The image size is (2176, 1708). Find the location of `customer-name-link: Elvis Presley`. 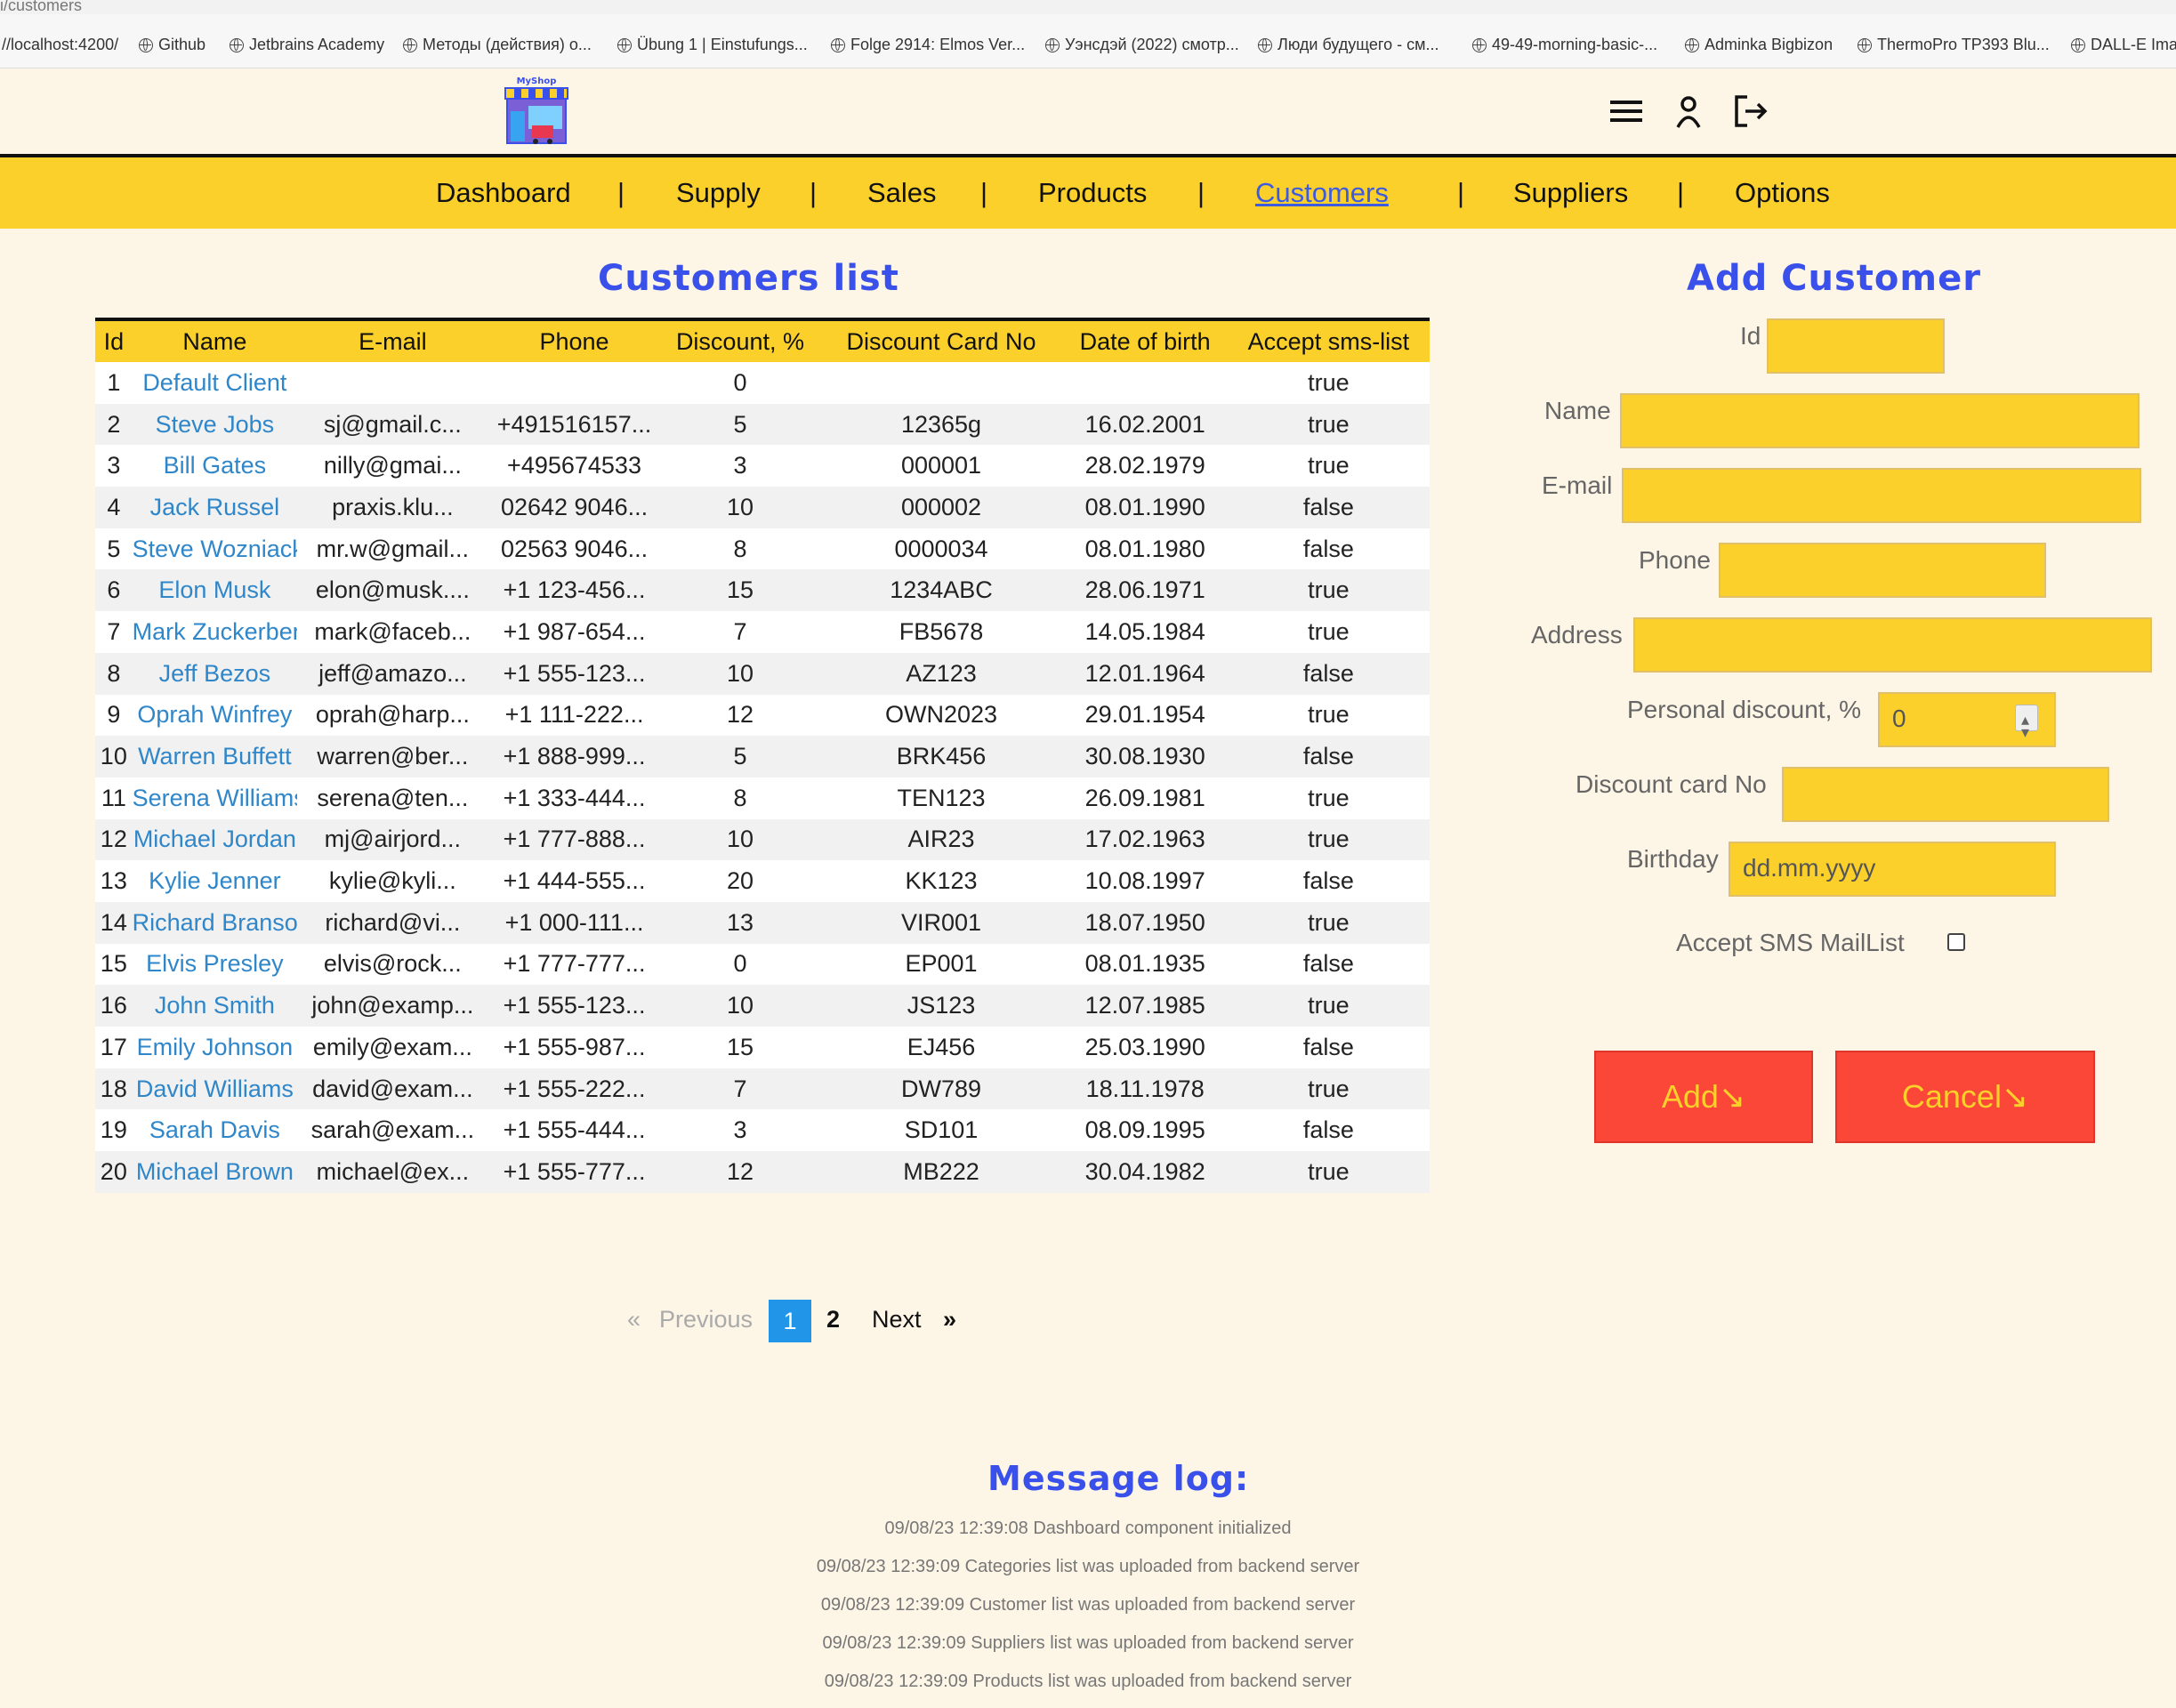

customer-name-link: Elvis Presley is located at coordinates (215, 964).